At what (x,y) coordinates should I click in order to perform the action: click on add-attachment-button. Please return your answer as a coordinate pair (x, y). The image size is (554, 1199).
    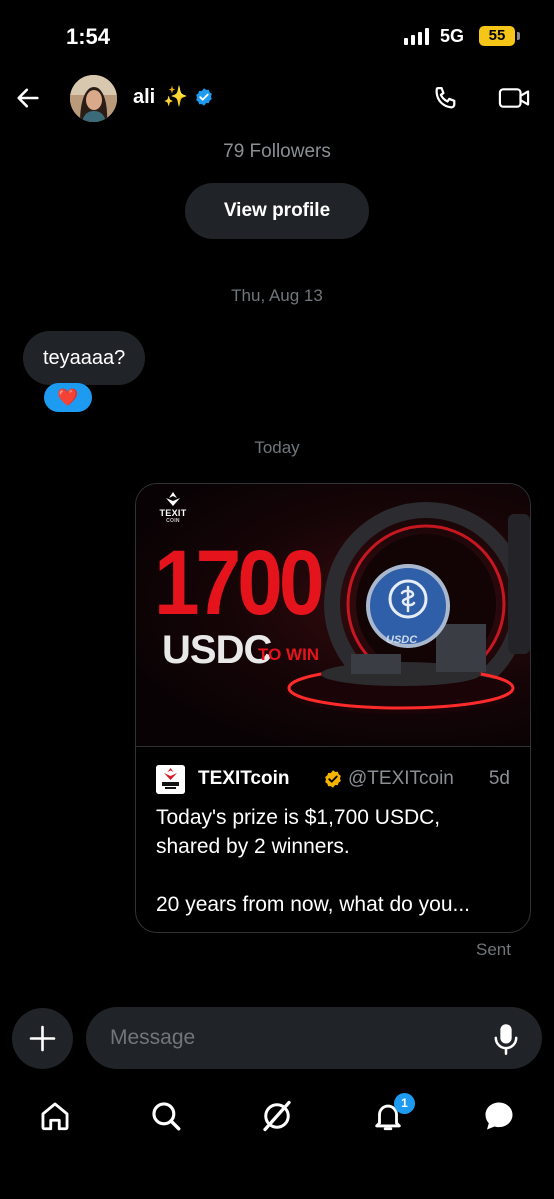
    Looking at the image, I should click on (42, 1038).